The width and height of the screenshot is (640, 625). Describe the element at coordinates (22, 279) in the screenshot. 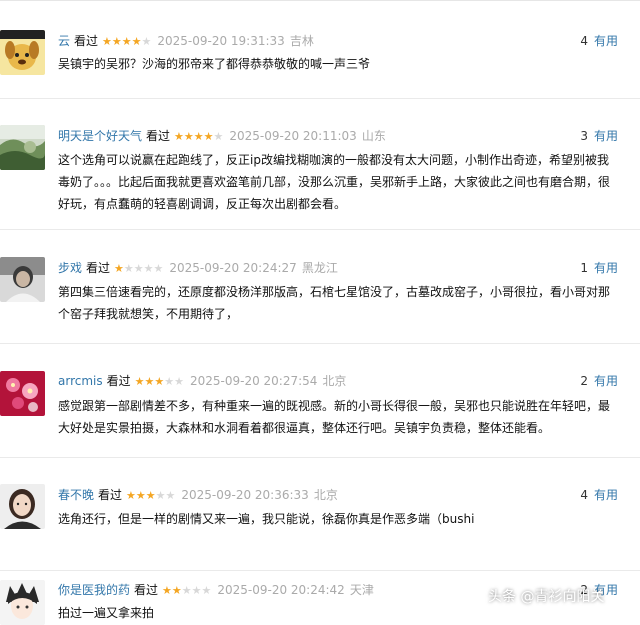

I see `portrait-photo-avatar-icon` at that location.